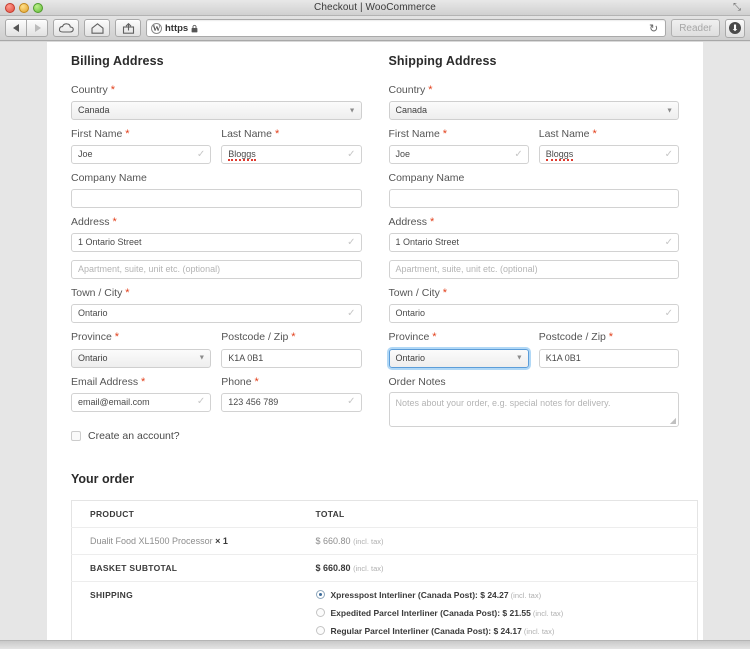 The image size is (750, 649). I want to click on billing-country-select: Canada ▼, so click(216, 111).